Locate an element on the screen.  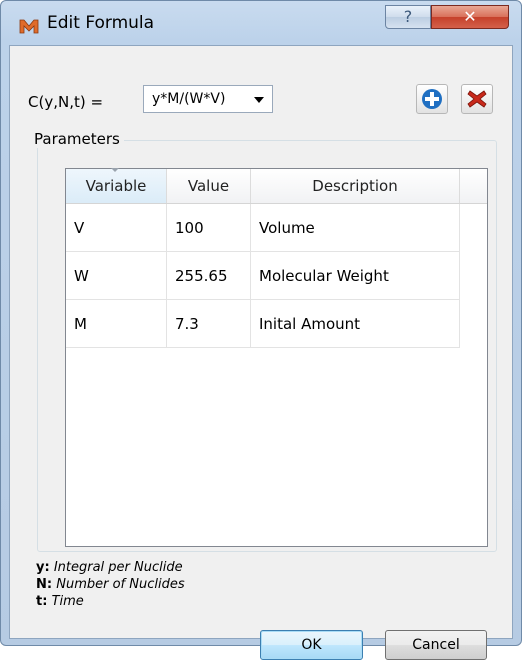
legend-meaning: Time is located at coordinates (67, 601).